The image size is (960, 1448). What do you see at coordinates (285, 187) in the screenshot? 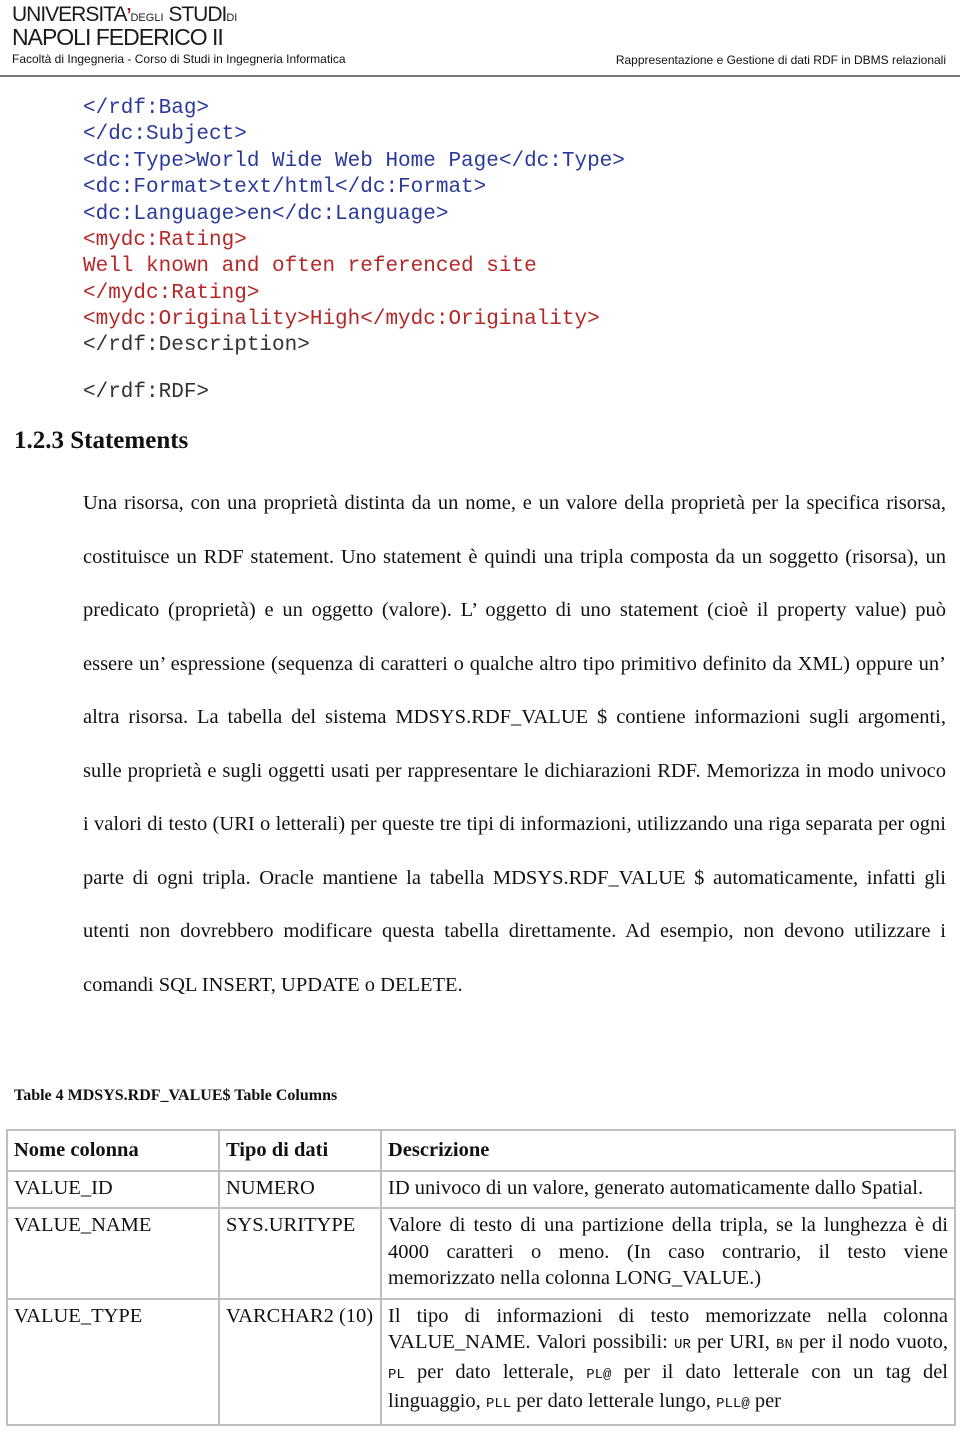
I see `code-line: <dc:Format>text/html</dc:Format>` at bounding box center [285, 187].